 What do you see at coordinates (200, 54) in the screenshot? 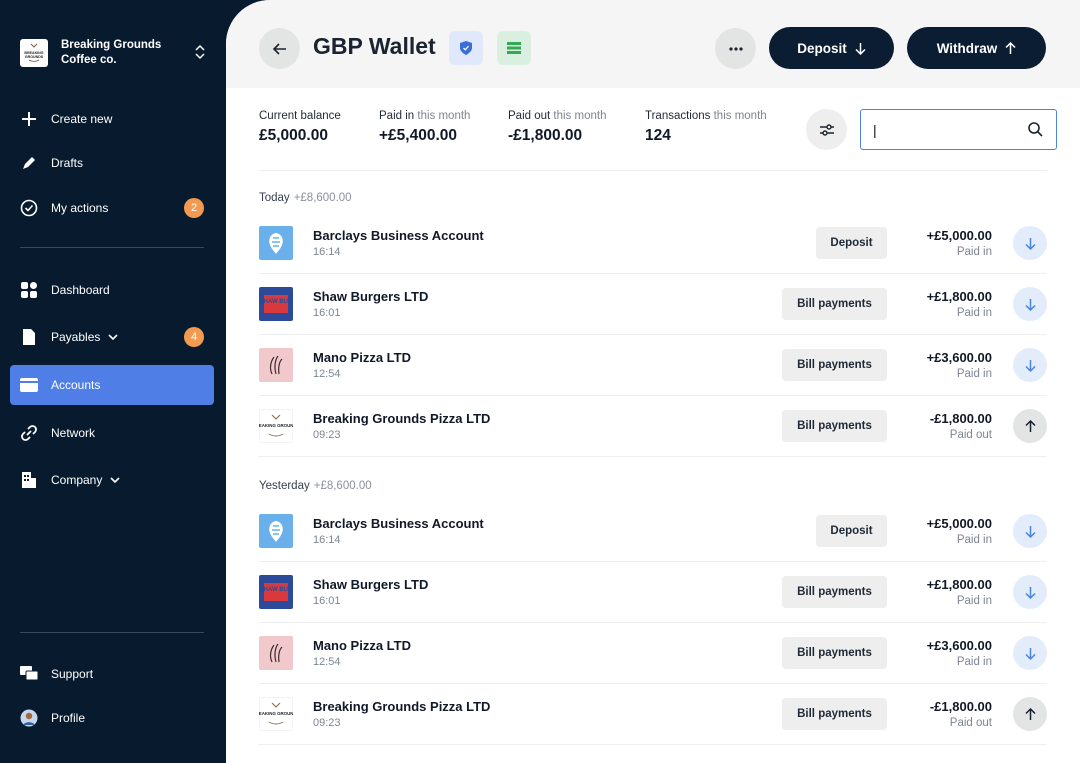
I see `chevron-updown-icon` at bounding box center [200, 54].